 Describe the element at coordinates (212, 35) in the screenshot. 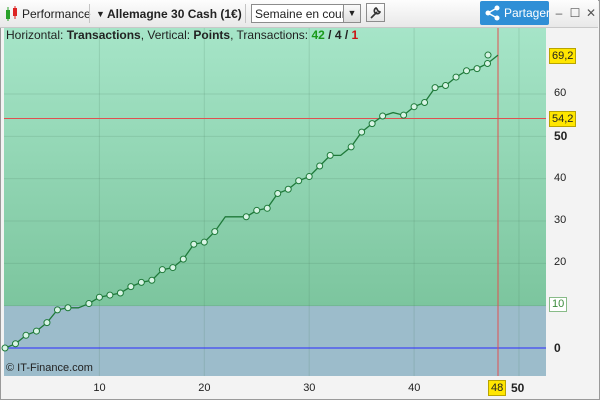

I see `info-vertical: Points` at that location.